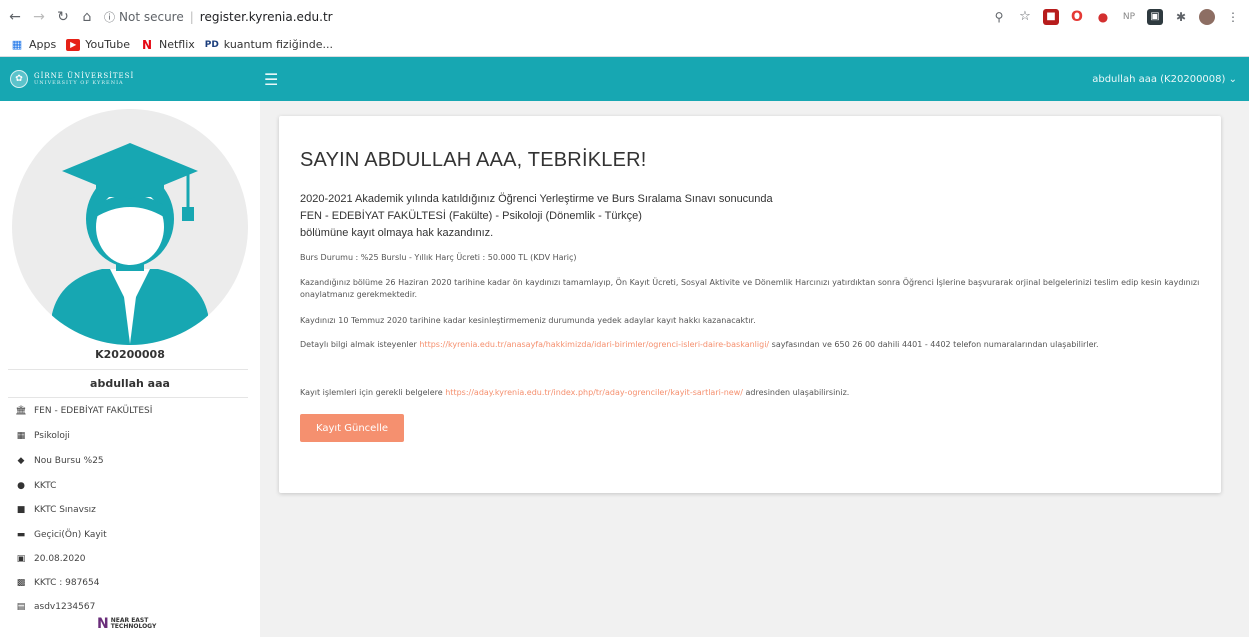  I want to click on chevron-down-icon: ⌄, so click(1232, 79).